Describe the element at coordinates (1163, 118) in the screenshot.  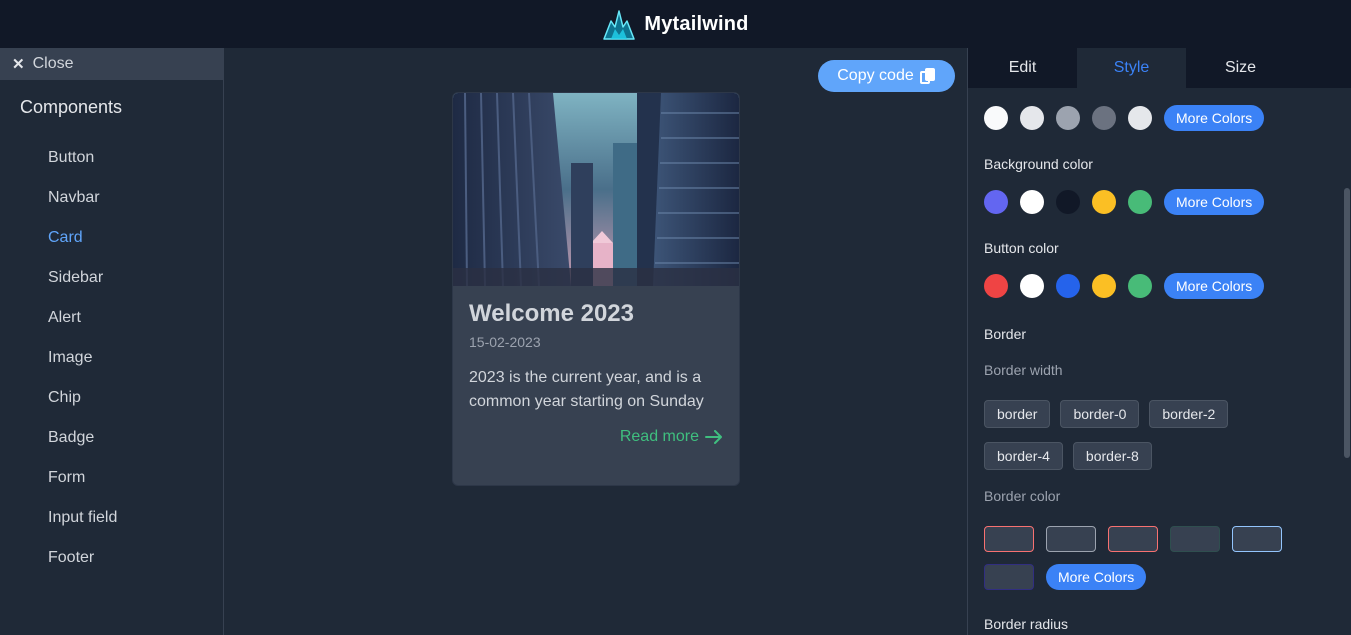
I see `text-color-row: More Colors` at that location.